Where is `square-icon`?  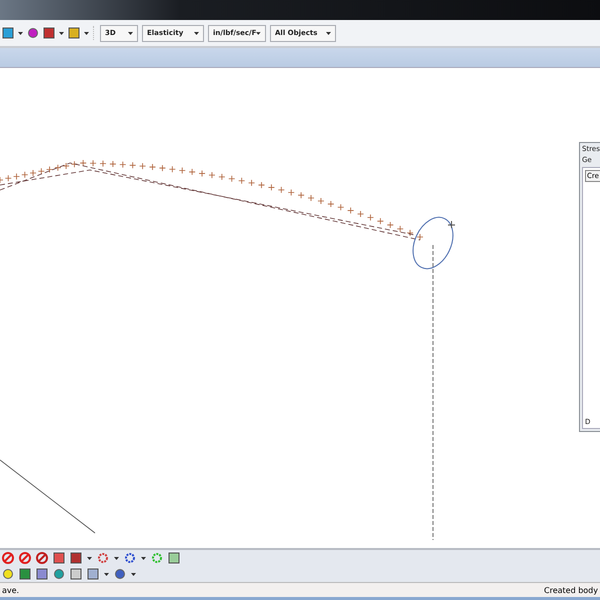 square-icon is located at coordinates (59, 558).